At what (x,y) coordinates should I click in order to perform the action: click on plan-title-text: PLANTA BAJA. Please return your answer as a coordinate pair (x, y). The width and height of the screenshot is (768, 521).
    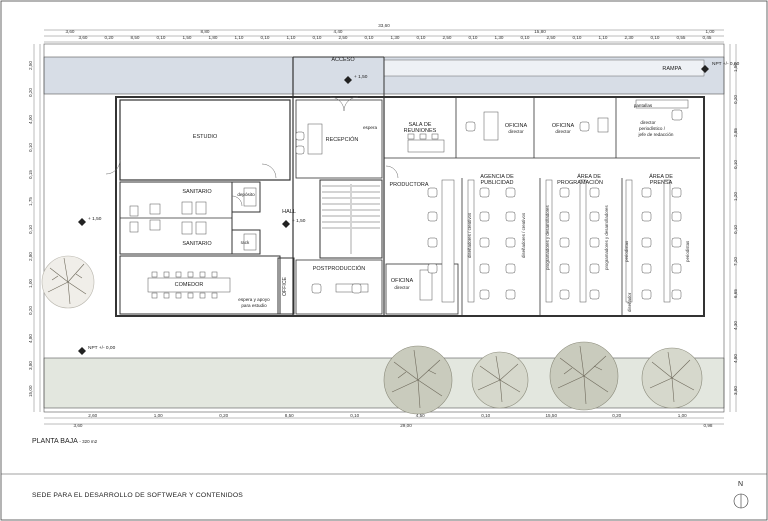
    Looking at the image, I should click on (55, 441).